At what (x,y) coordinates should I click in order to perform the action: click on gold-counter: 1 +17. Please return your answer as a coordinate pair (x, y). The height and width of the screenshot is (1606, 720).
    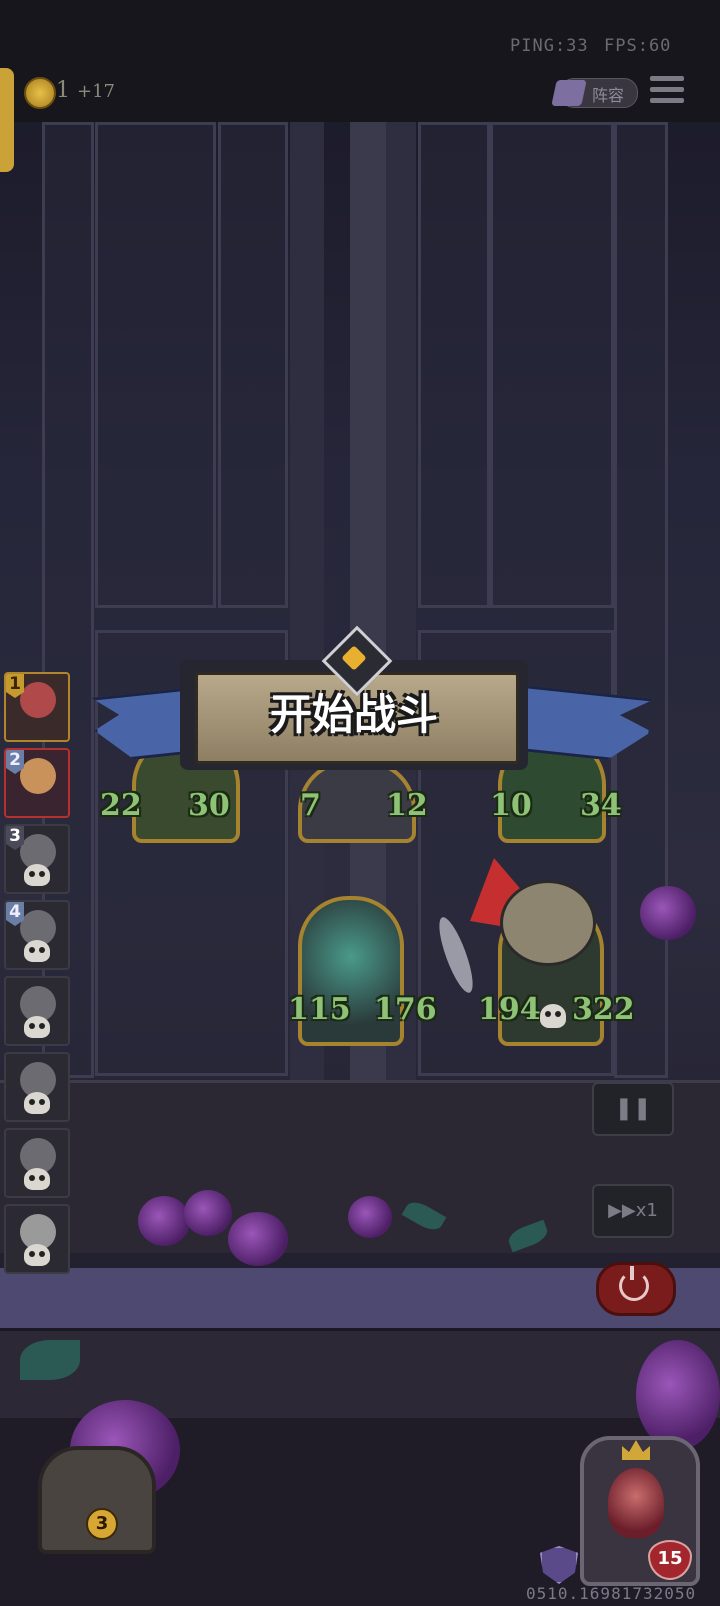
    Looking at the image, I should click on (85, 90).